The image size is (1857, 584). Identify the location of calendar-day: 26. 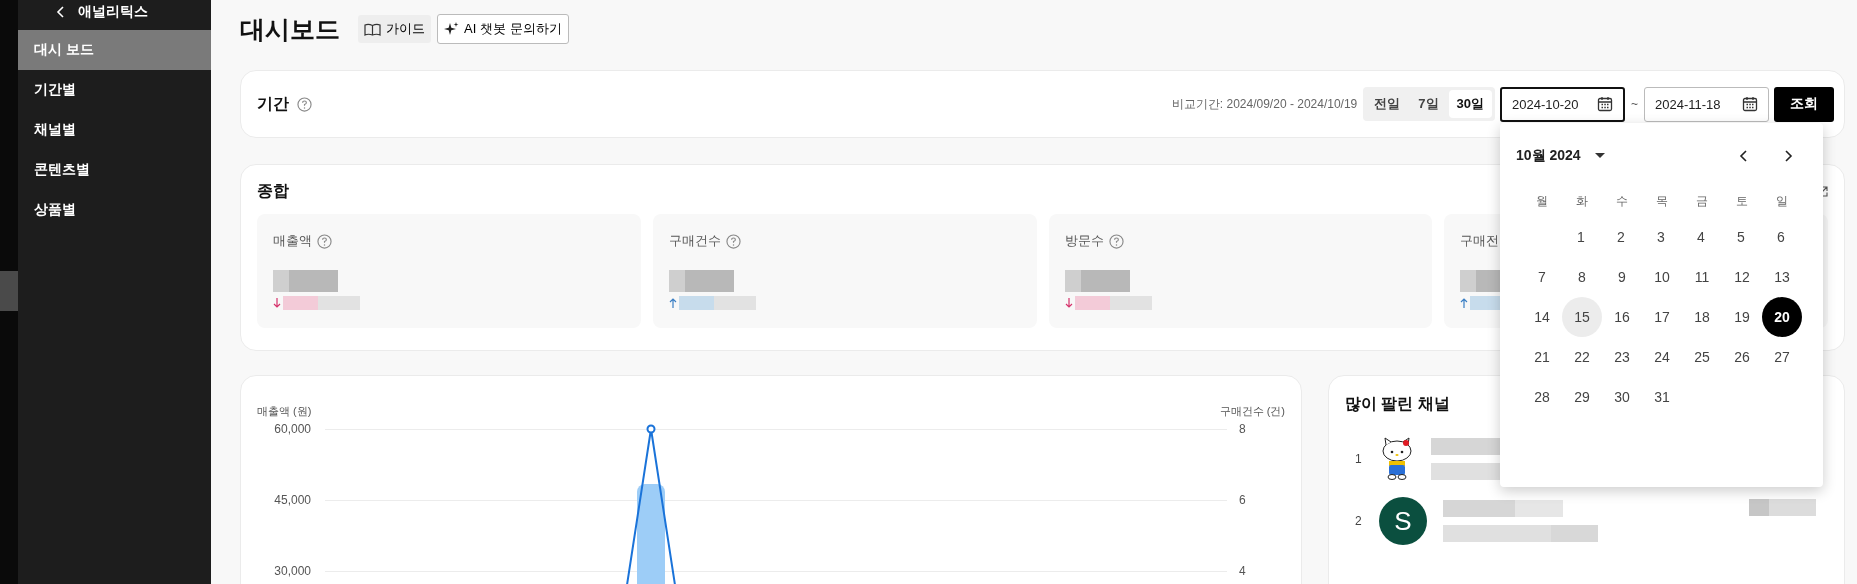
(1742, 356).